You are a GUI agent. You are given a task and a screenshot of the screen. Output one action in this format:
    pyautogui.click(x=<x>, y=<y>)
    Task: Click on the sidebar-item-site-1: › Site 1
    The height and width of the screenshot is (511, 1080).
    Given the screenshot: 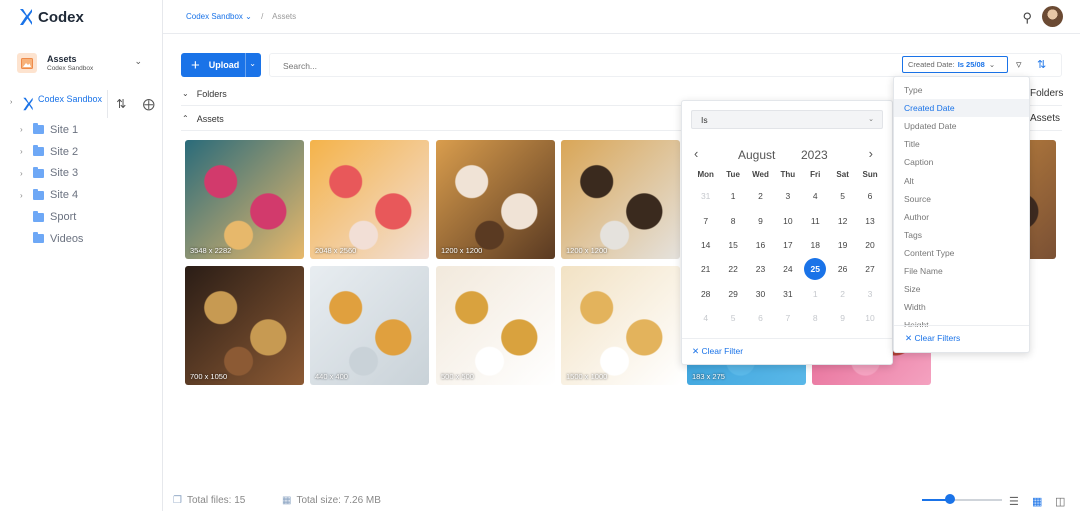 What is the action you would take?
    pyautogui.click(x=51, y=130)
    